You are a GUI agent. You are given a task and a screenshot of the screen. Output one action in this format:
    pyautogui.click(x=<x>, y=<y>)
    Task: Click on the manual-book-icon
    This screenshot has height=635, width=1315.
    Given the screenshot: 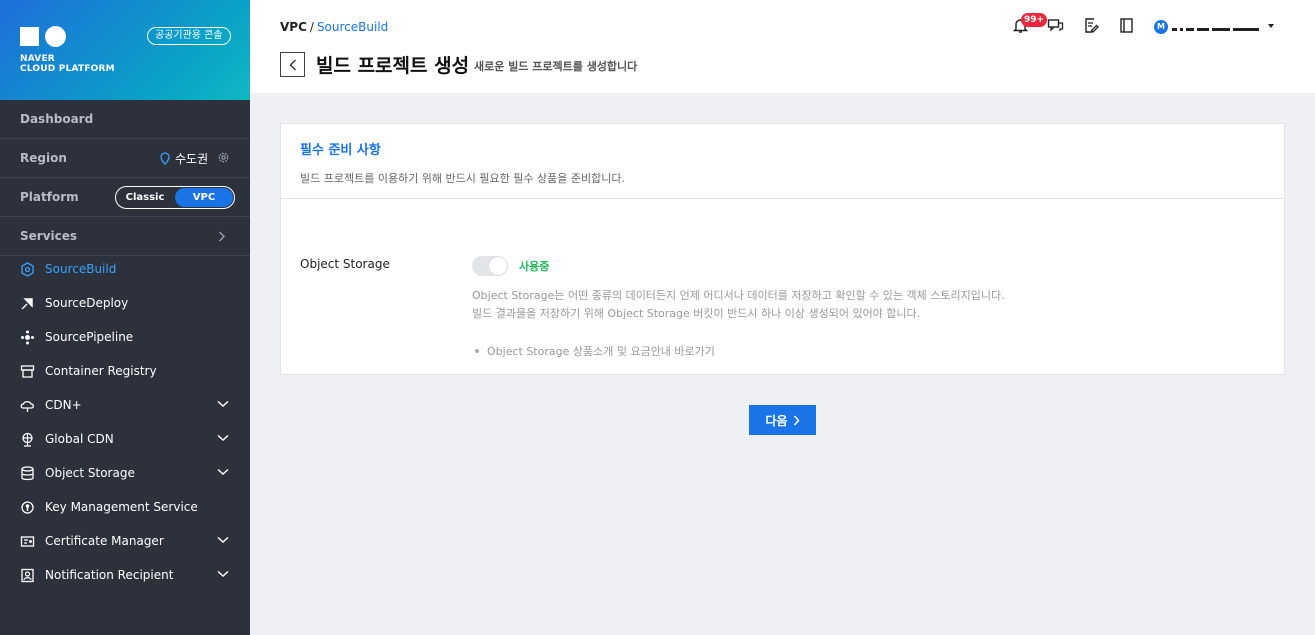 What is the action you would take?
    pyautogui.click(x=1126, y=25)
    